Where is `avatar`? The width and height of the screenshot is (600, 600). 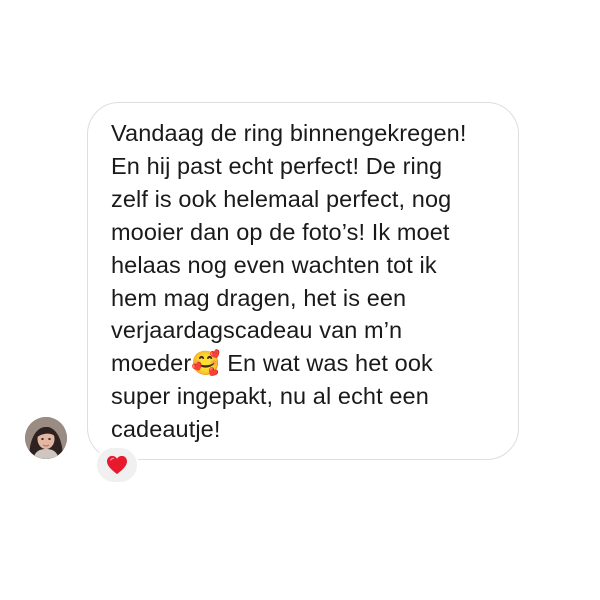
avatar is located at coordinates (46, 438).